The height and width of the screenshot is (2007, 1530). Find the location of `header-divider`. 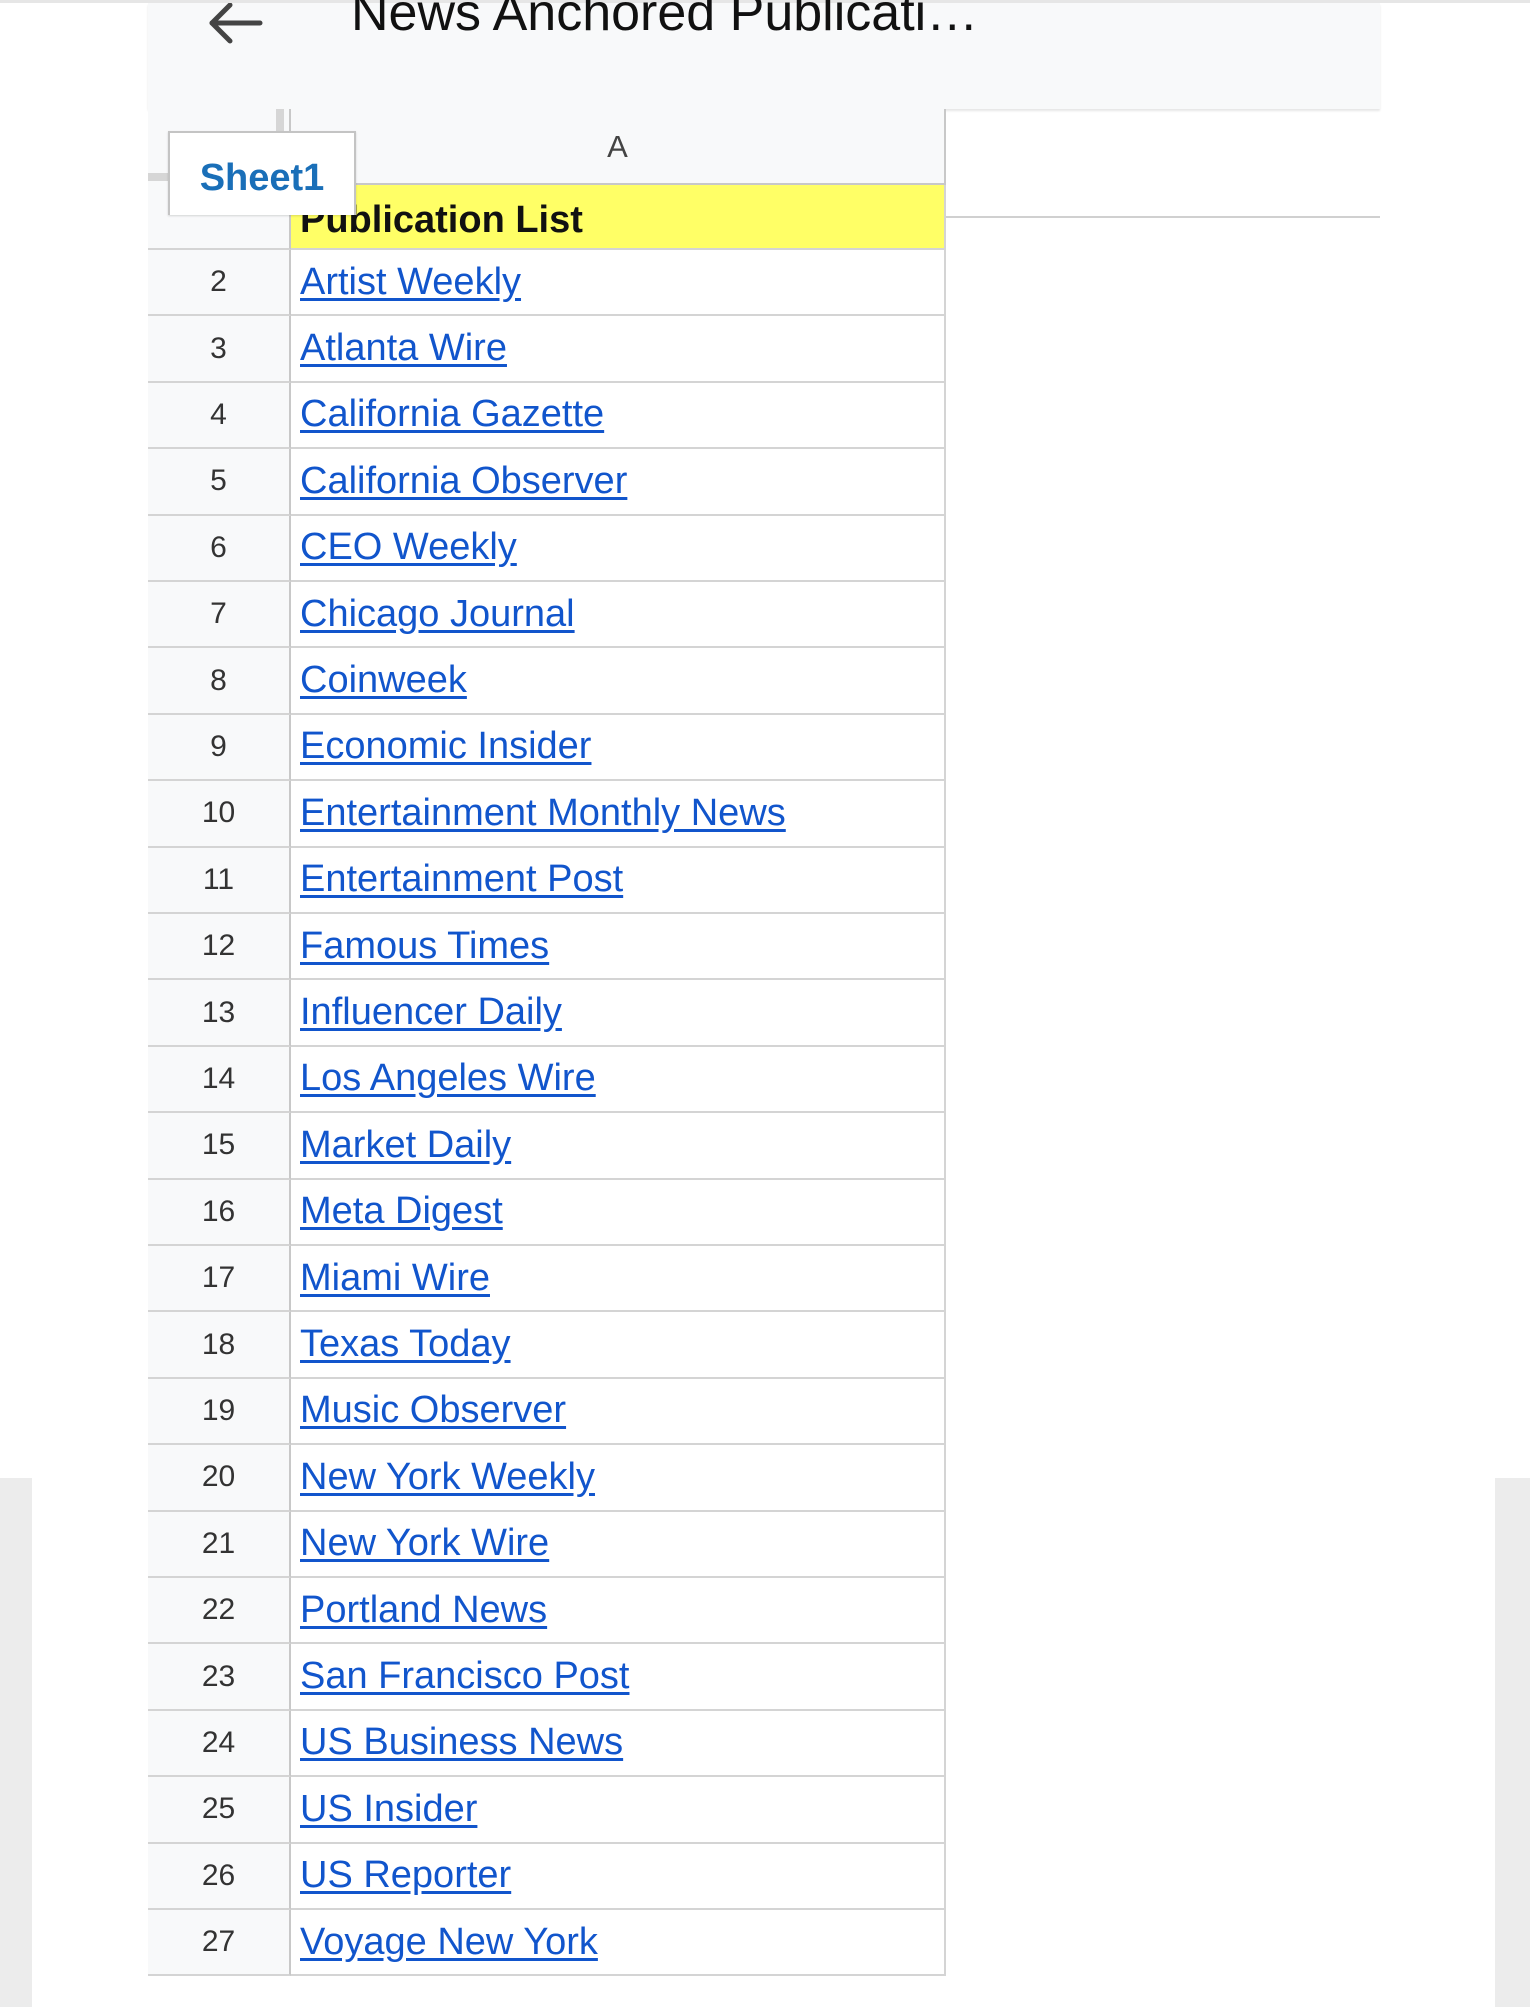

header-divider is located at coordinates (1163, 217).